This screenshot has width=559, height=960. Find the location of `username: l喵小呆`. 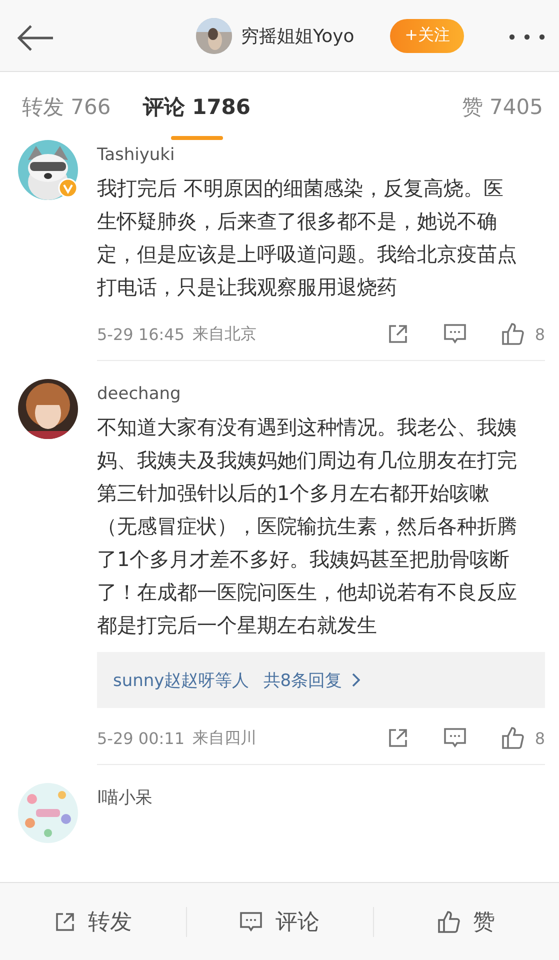

username: l喵小呆 is located at coordinates (328, 798).